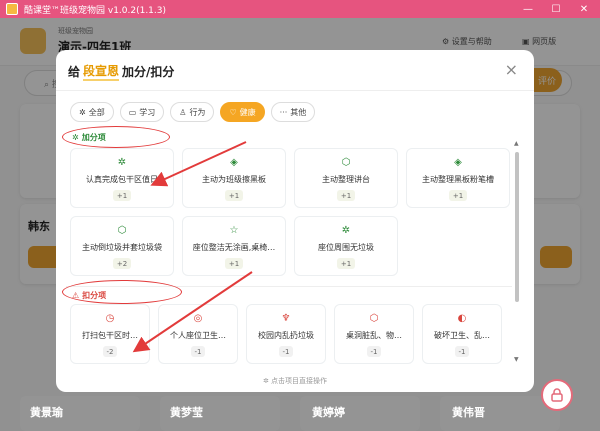 This screenshot has height=431, width=600. Describe the element at coordinates (516, 359) in the screenshot. I see `scroll-down-icon: ▼` at that location.